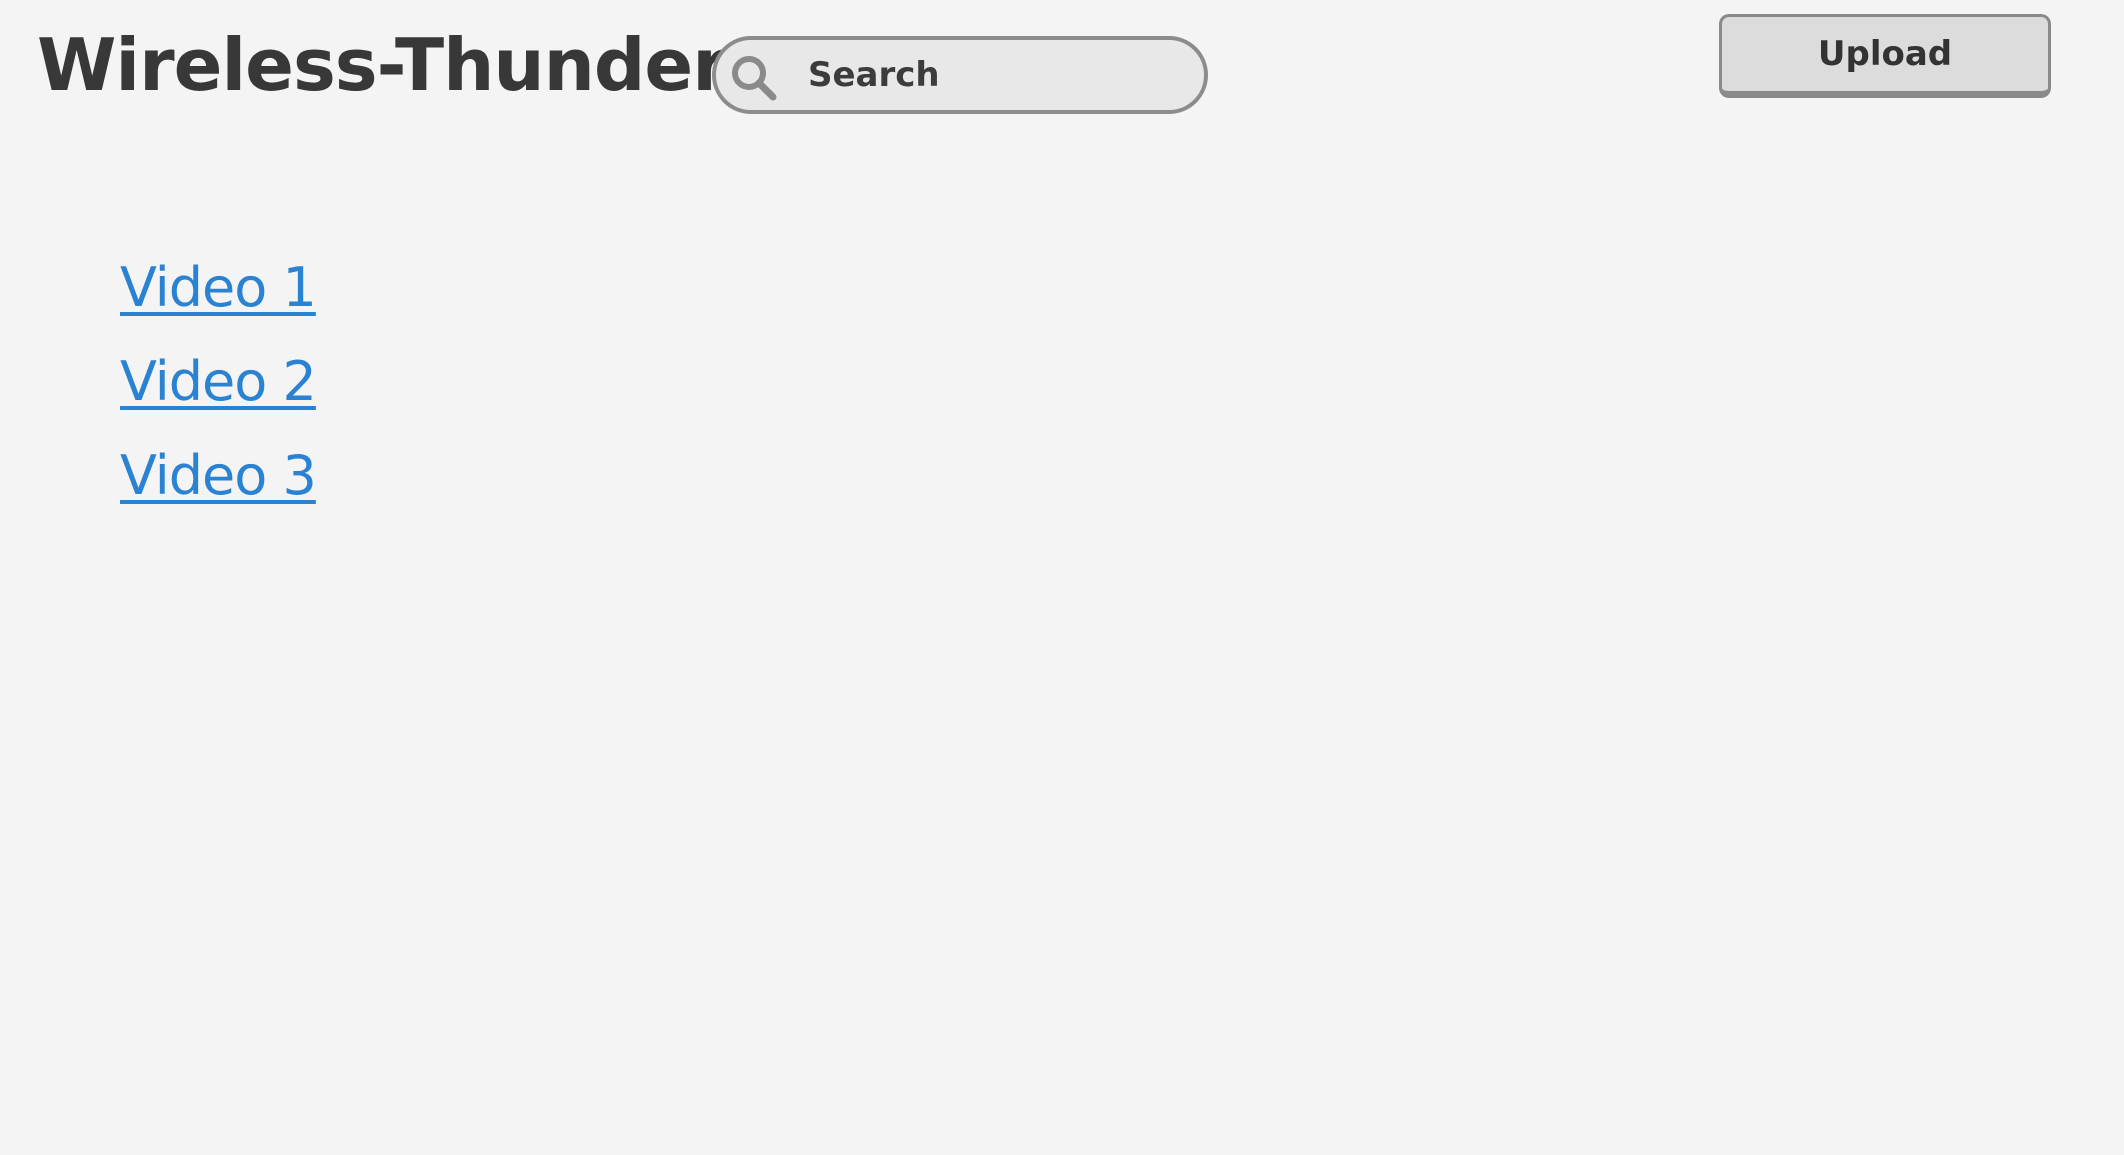 This screenshot has width=2124, height=1155. What do you see at coordinates (998, 75) in the screenshot?
I see `search-input` at bounding box center [998, 75].